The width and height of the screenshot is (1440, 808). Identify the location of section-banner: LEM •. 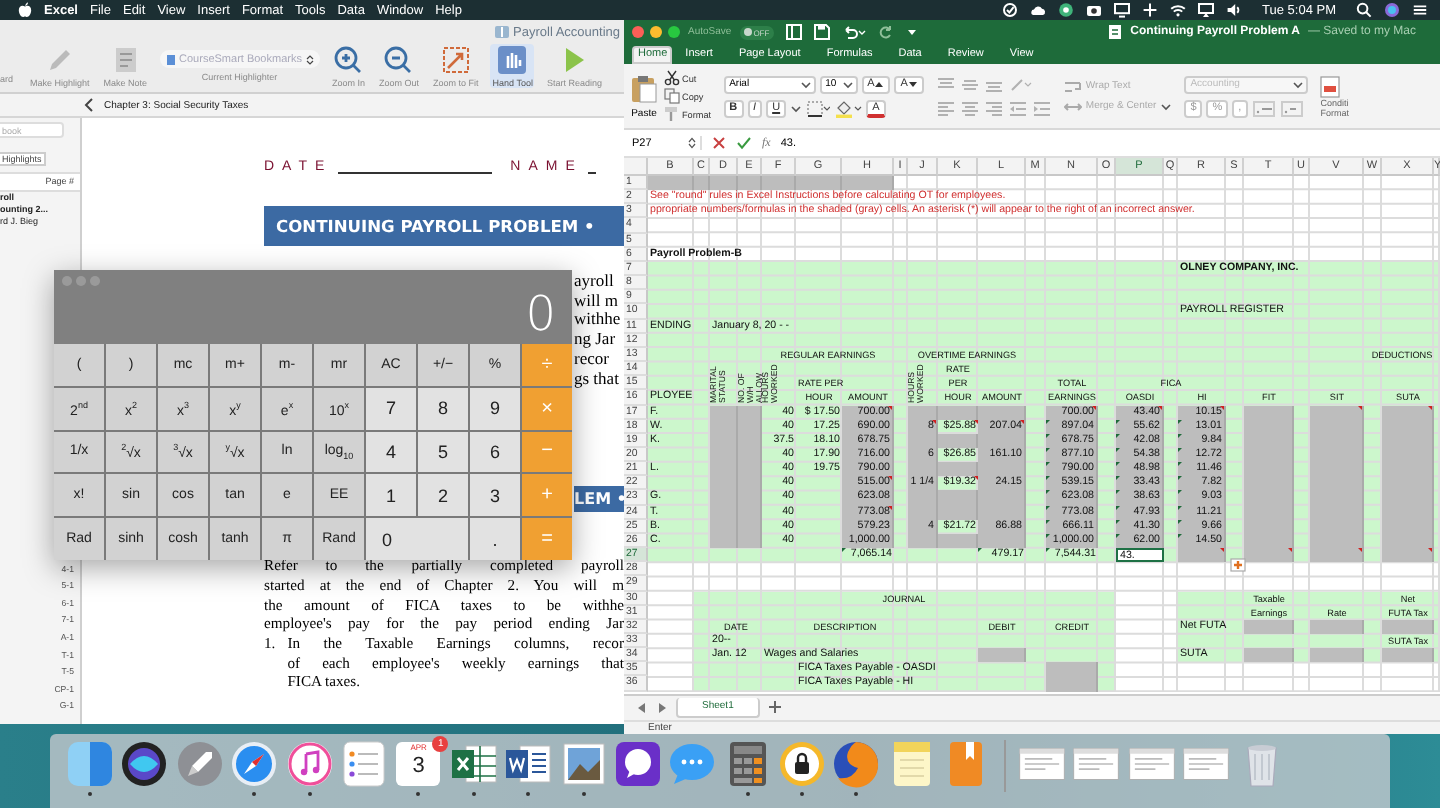
(599, 499).